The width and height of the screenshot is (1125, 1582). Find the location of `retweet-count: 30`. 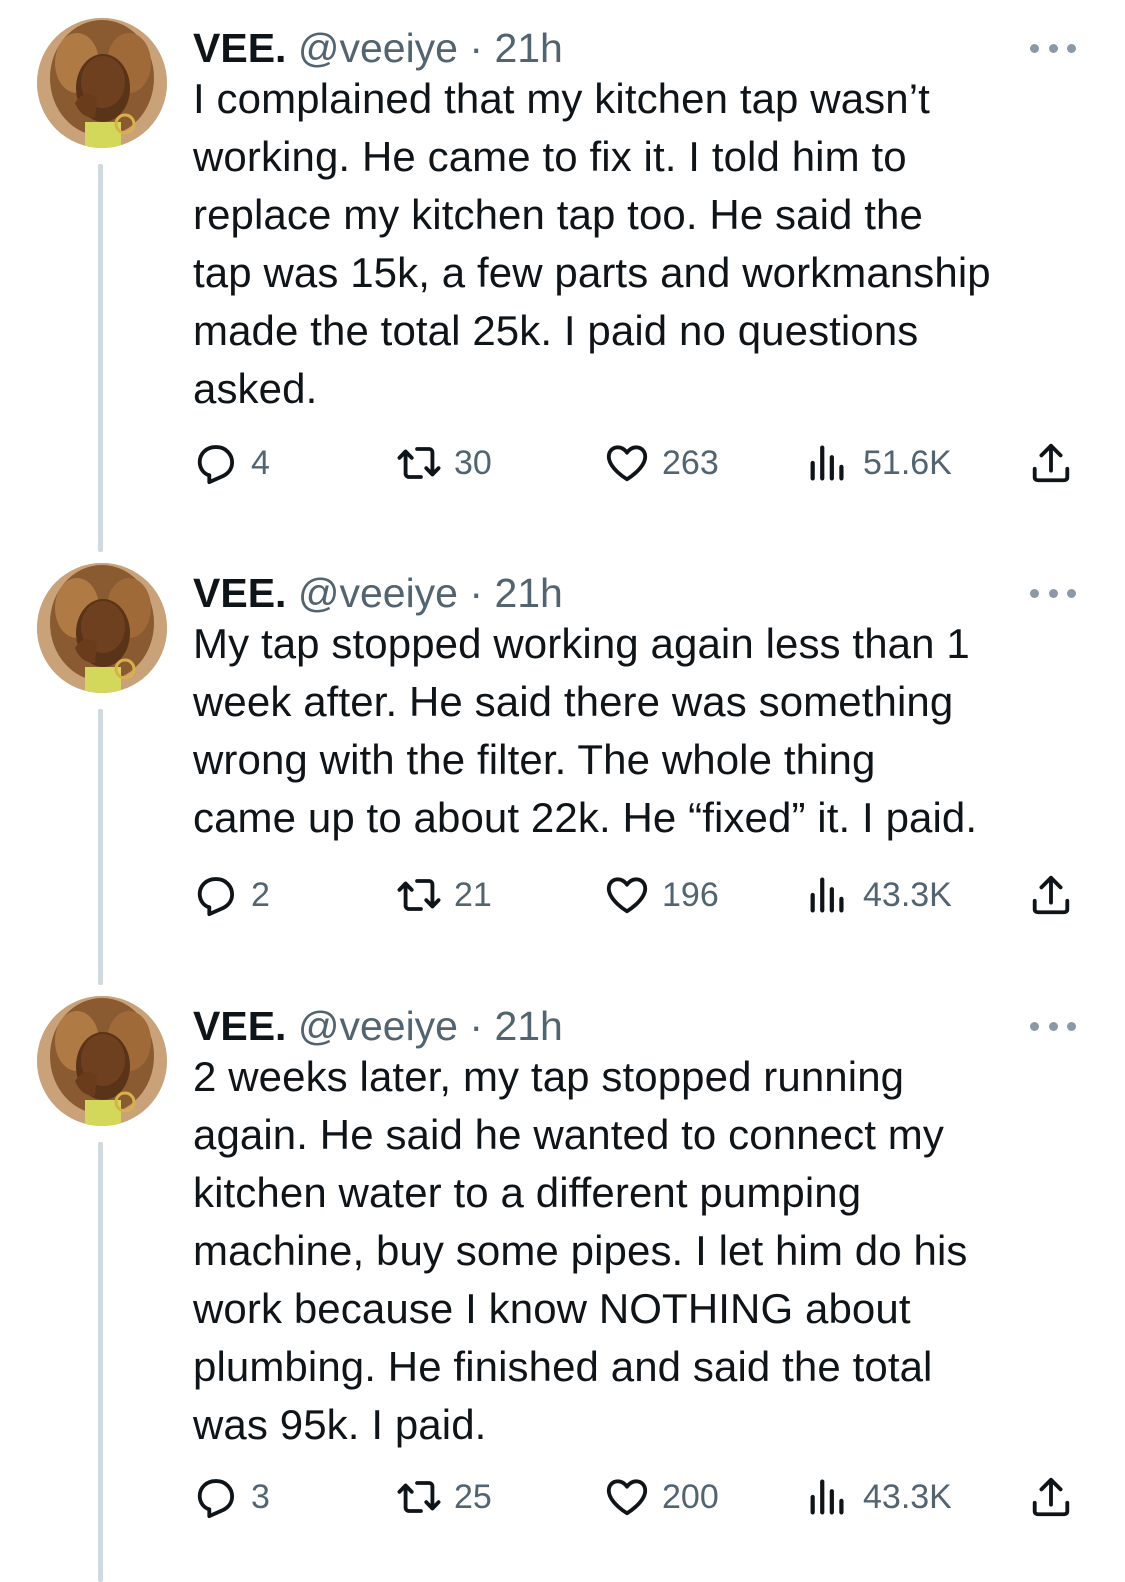

retweet-count: 30 is located at coordinates (473, 463).